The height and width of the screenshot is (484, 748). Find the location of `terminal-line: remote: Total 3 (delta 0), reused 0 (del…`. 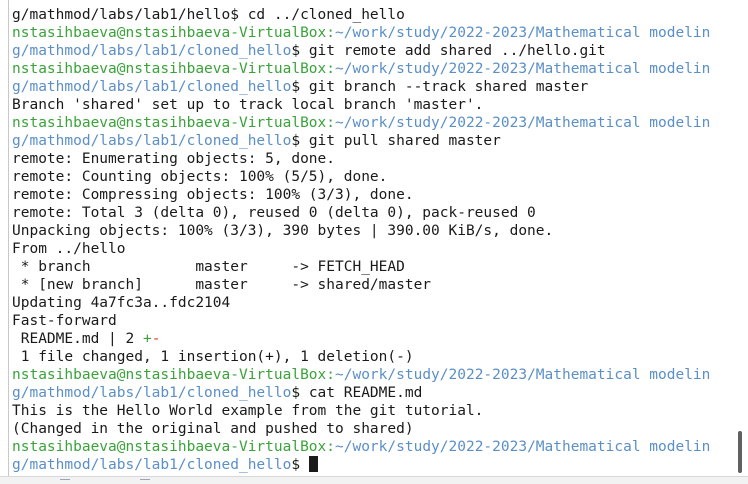

terminal-line: remote: Total 3 (delta 0), reused 0 (del… is located at coordinates (373, 213).